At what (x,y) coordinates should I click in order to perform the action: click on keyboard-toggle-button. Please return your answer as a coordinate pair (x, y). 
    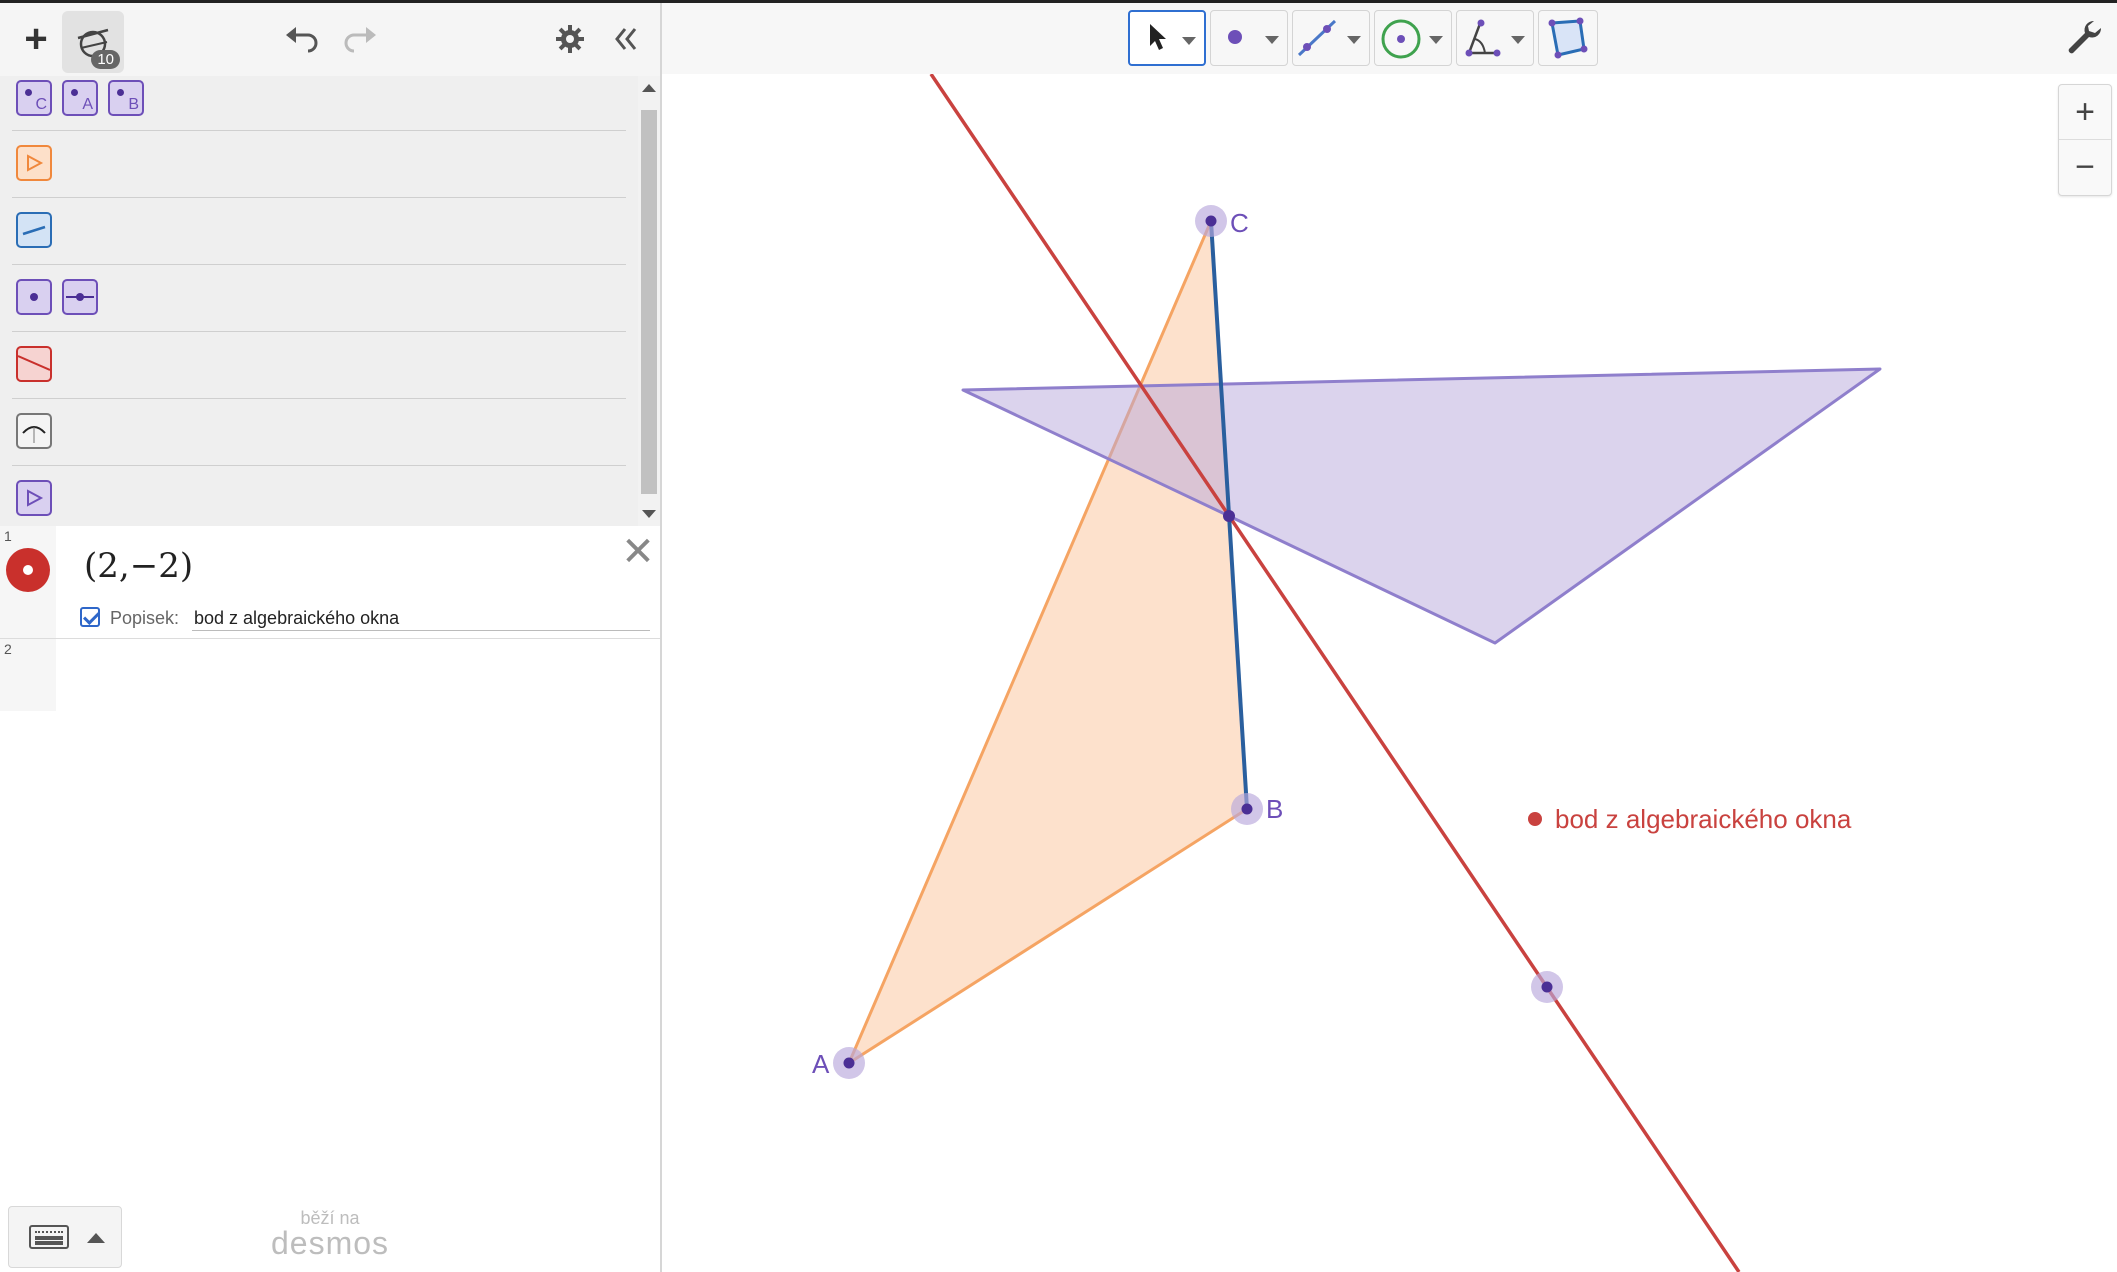
    Looking at the image, I should click on (65, 1237).